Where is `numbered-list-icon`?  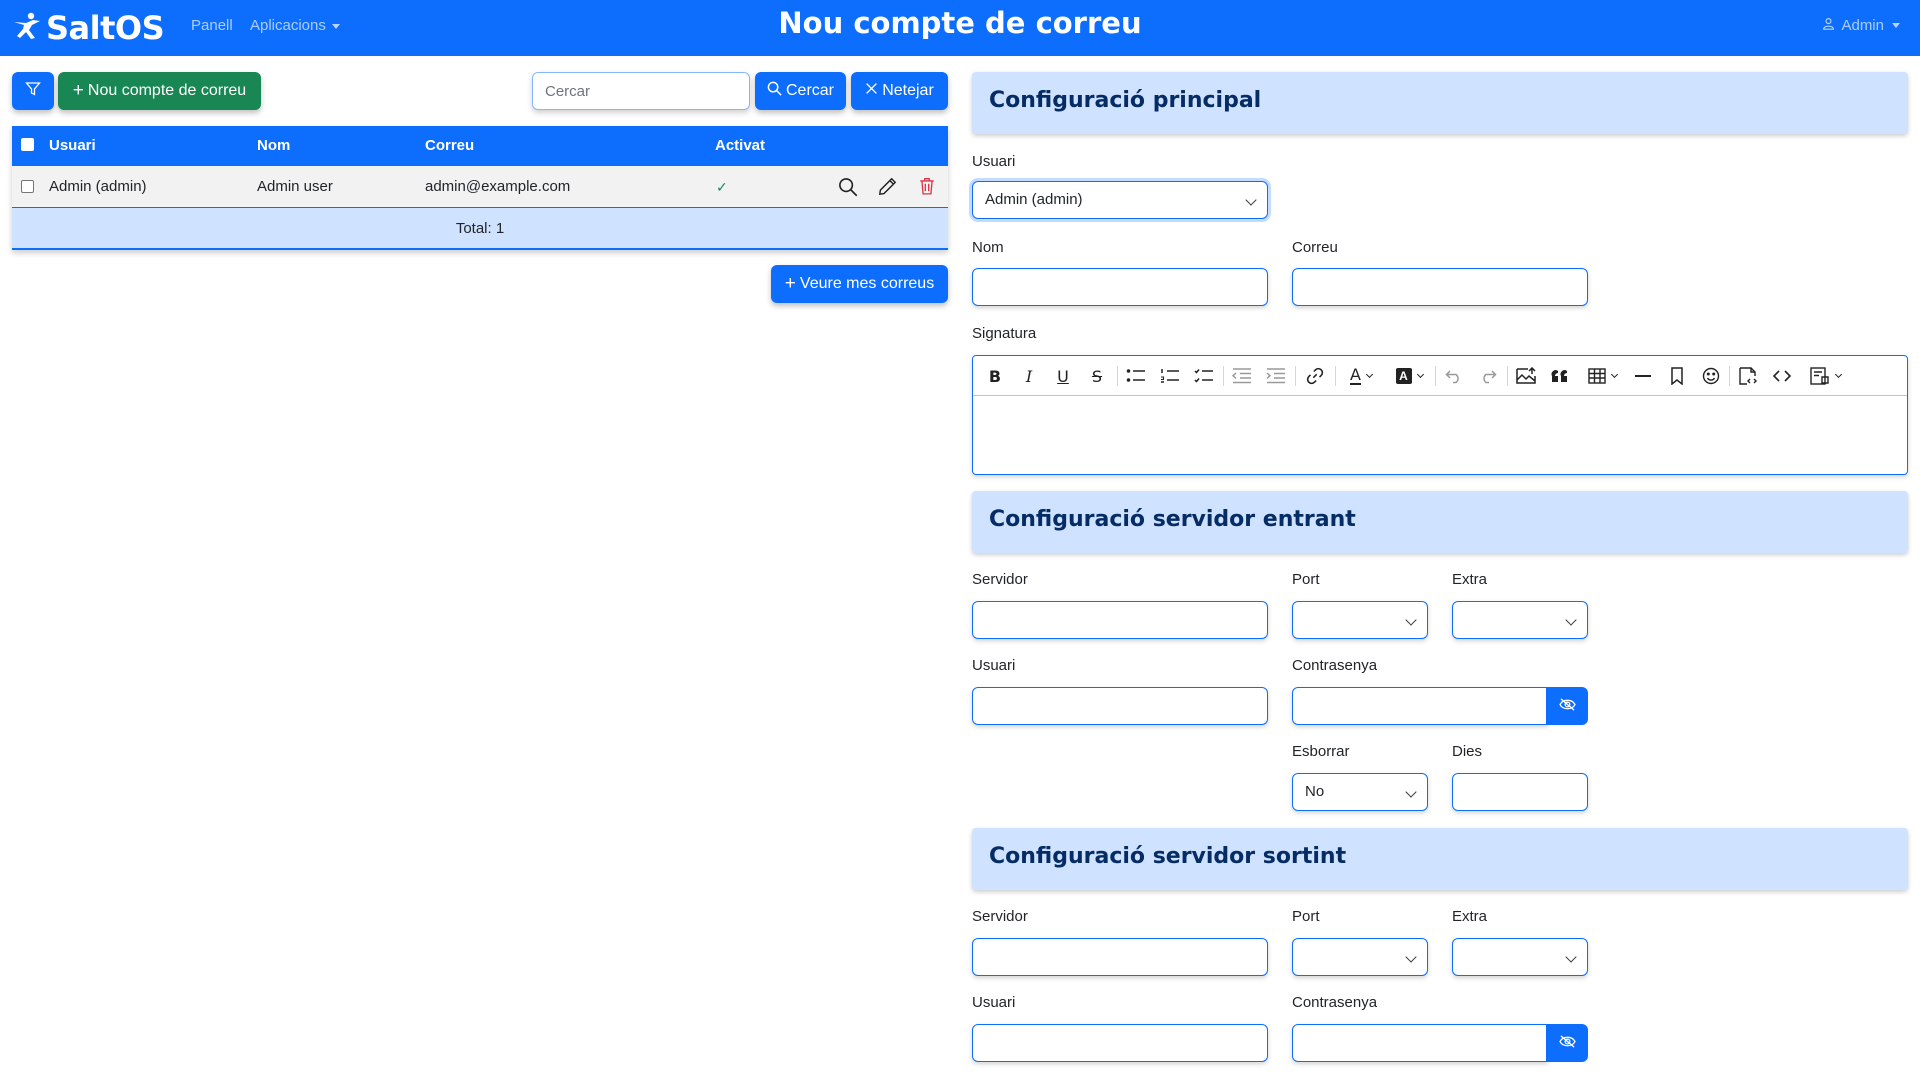 numbered-list-icon is located at coordinates (1170, 376).